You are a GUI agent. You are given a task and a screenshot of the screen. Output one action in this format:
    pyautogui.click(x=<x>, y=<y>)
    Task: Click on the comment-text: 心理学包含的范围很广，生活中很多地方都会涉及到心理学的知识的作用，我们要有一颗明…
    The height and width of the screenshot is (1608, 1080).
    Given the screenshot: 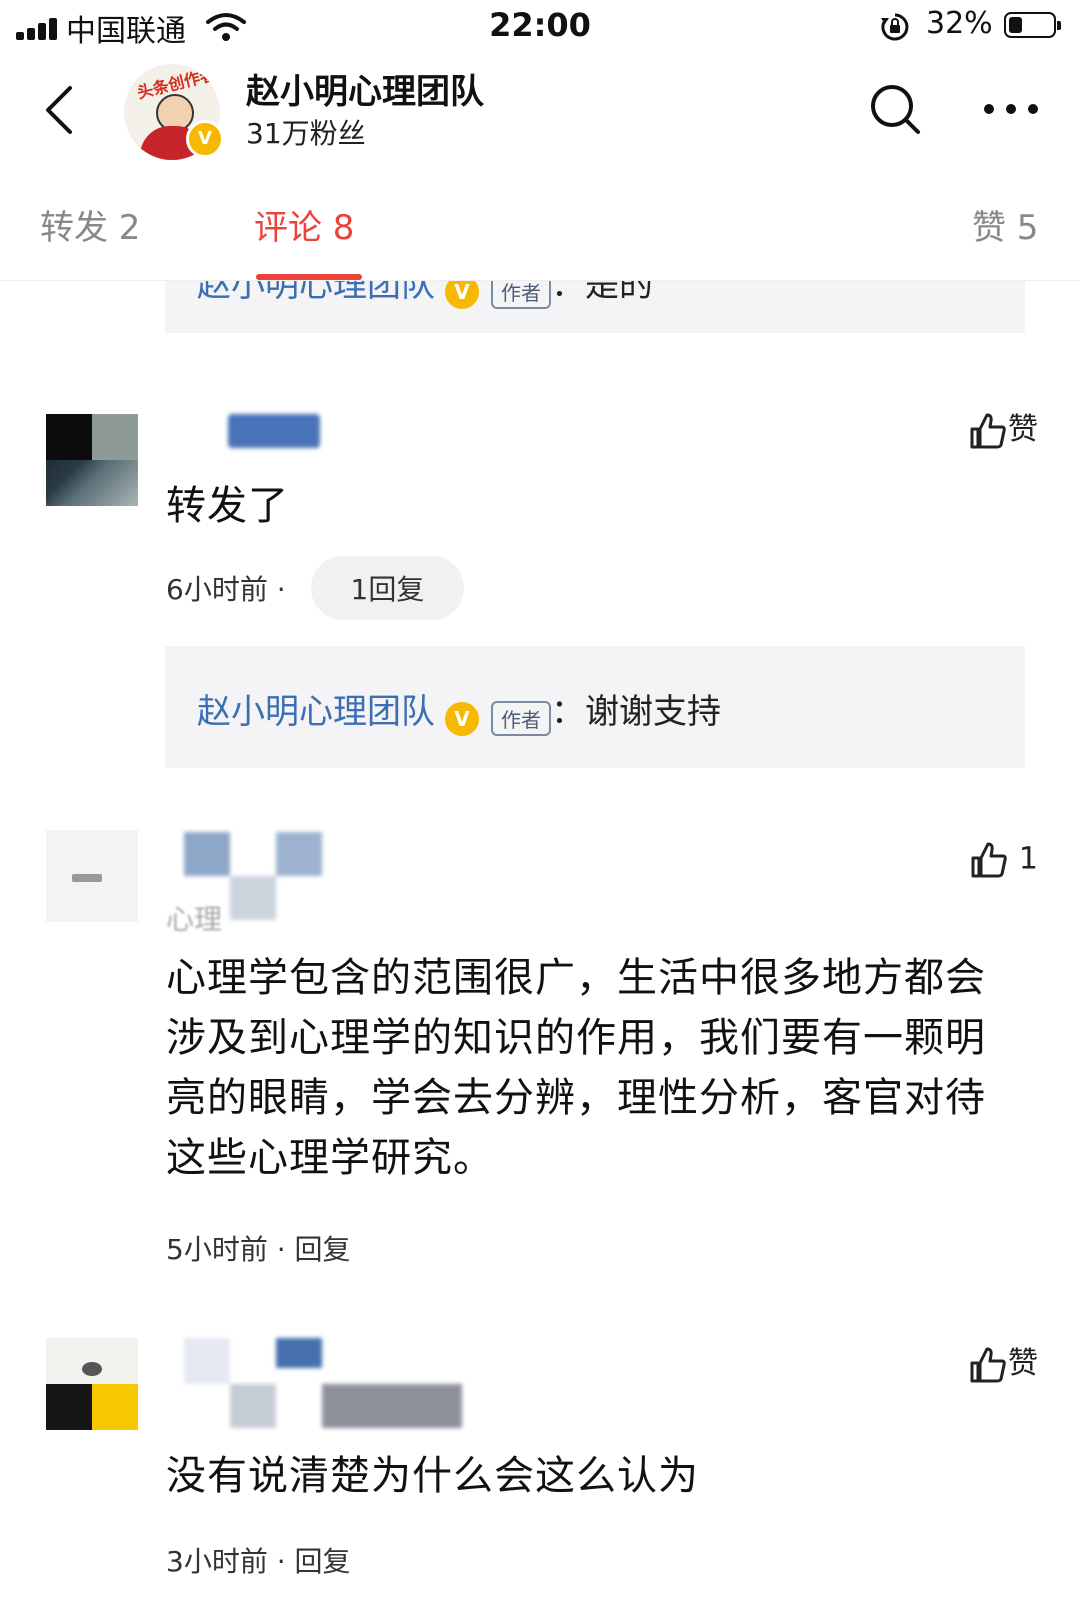 What is the action you would take?
    pyautogui.click(x=576, y=1068)
    